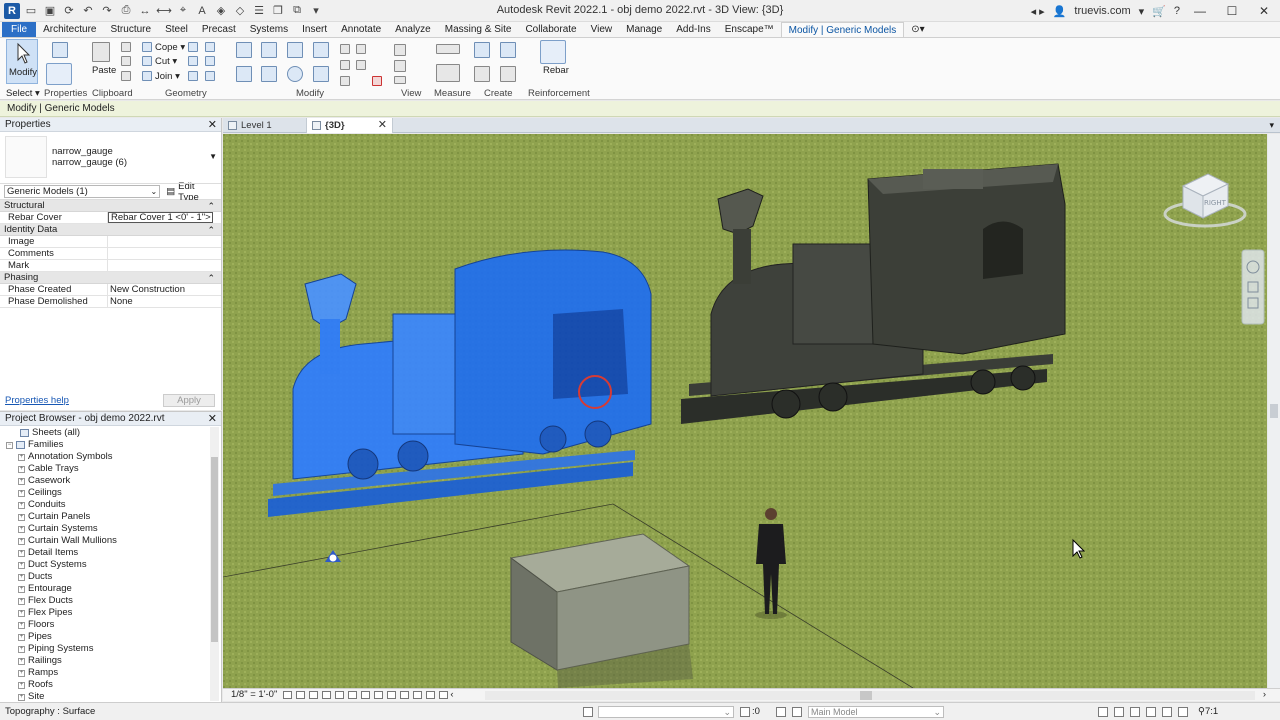 This screenshot has height=720, width=1280. Describe the element at coordinates (842, 29) in the screenshot. I see `tab-modify-generic-models: Modify | Generic Models` at that location.